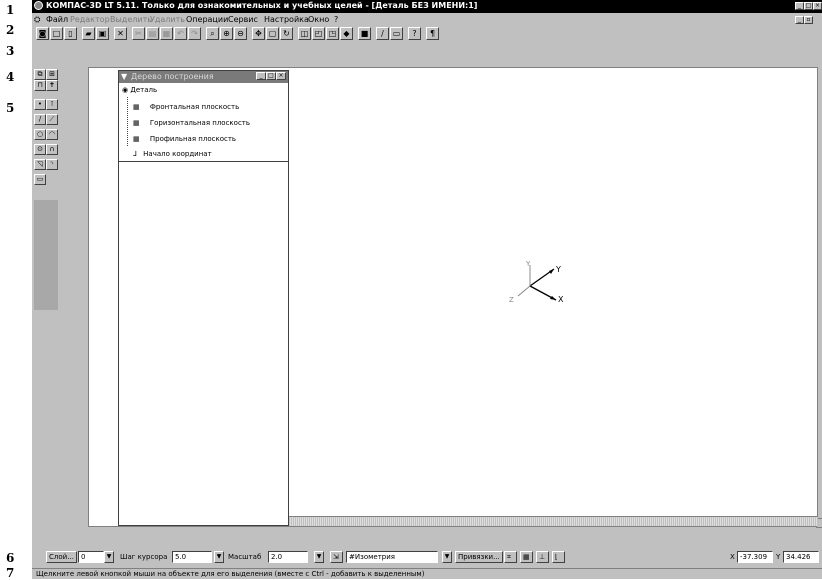 The height and width of the screenshot is (580, 822). Describe the element at coordinates (281, 76) in the screenshot. I see `tree-close-icon: ×` at that location.